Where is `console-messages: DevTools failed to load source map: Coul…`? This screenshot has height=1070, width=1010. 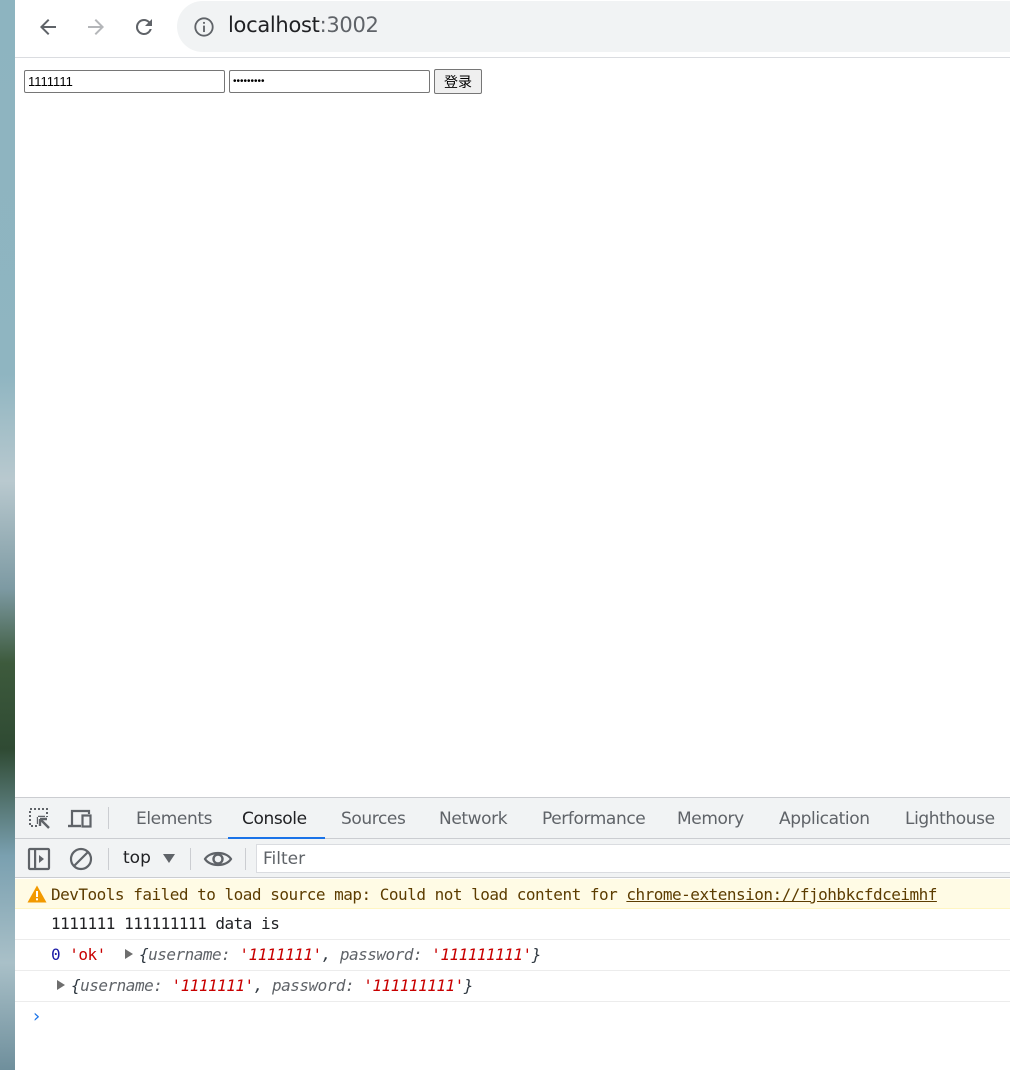 console-messages: DevTools failed to load source map: Coul… is located at coordinates (512, 957).